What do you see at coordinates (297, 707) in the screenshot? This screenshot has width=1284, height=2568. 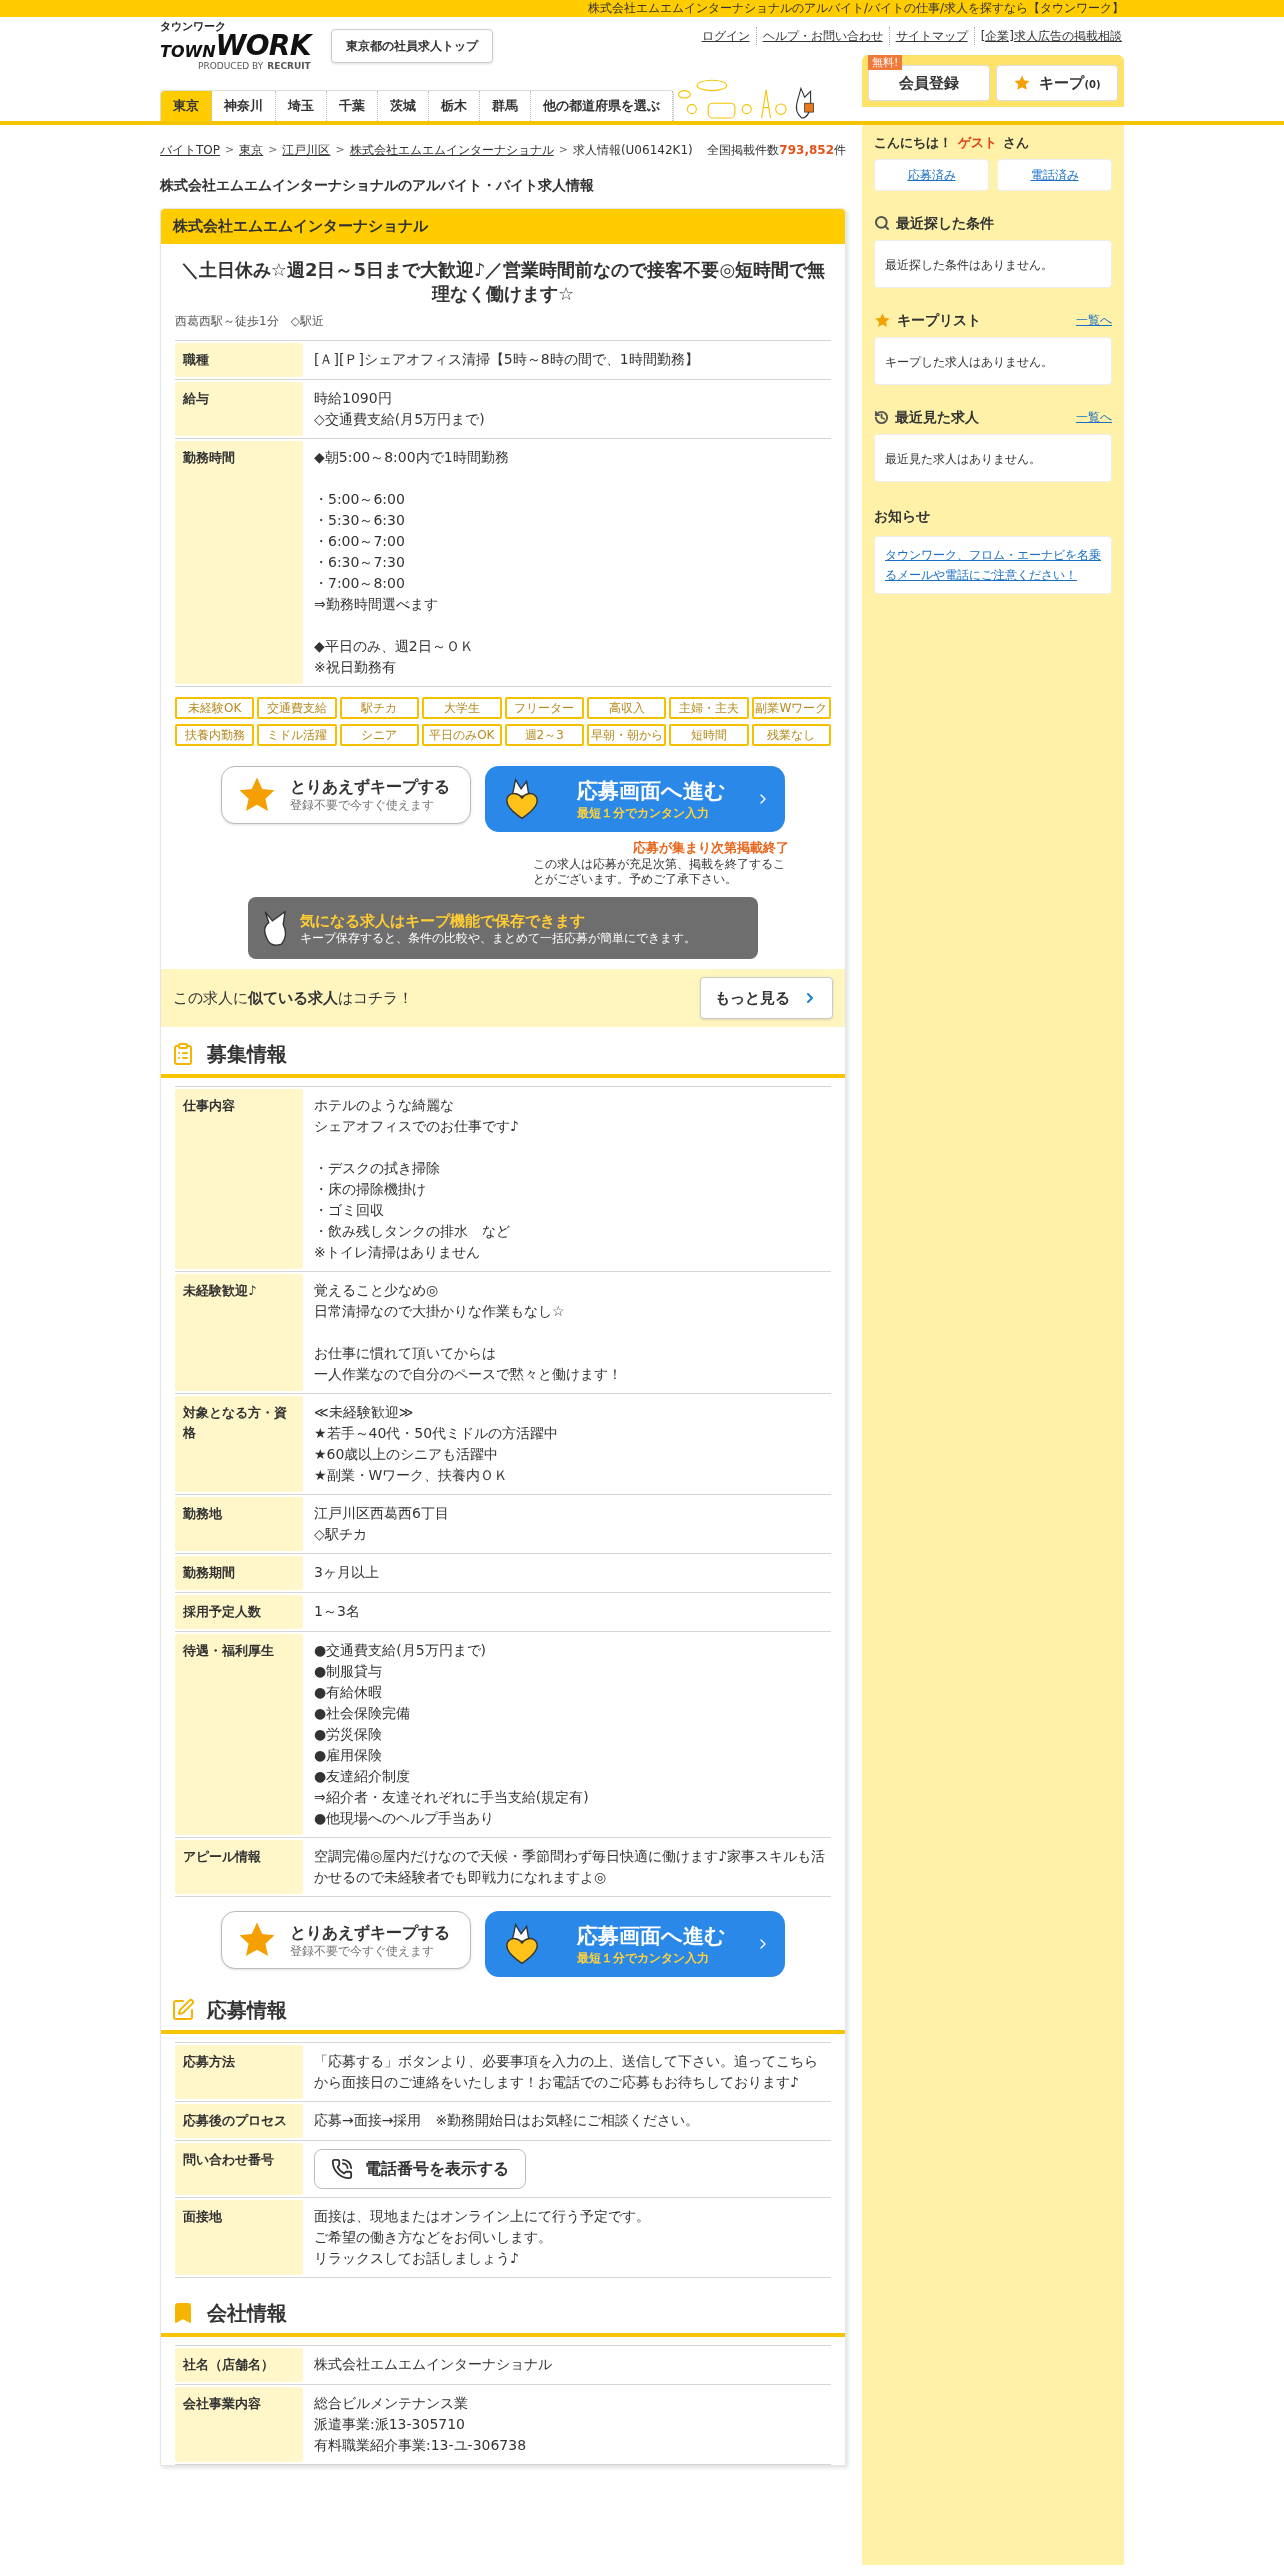 I see `feature-tag: 交通費支給` at bounding box center [297, 707].